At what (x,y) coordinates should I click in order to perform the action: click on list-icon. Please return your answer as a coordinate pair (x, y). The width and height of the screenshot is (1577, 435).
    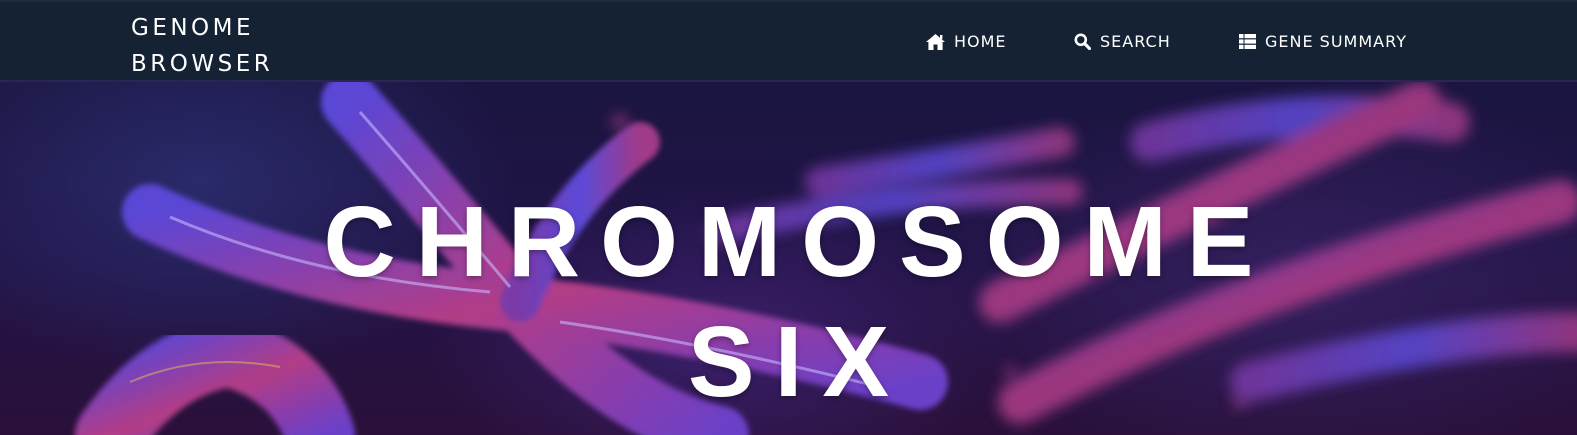
    Looking at the image, I should click on (1247, 41).